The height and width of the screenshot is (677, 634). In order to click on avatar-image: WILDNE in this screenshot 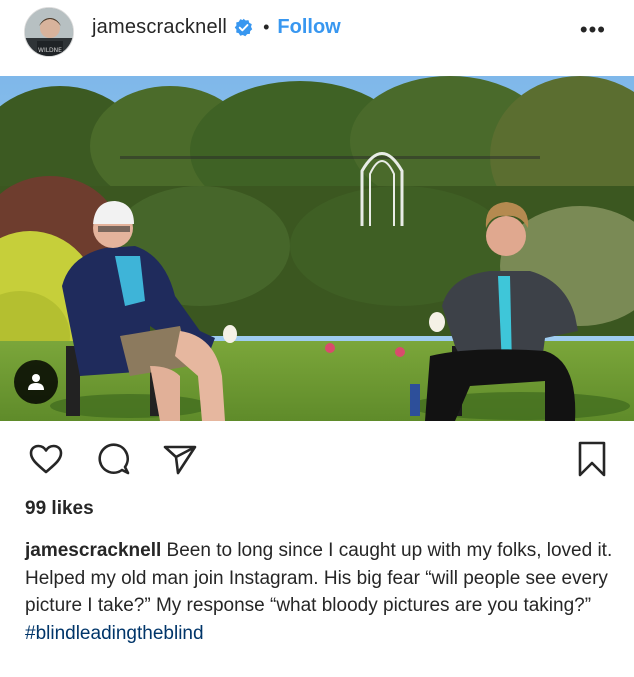, I will do `click(49, 32)`.